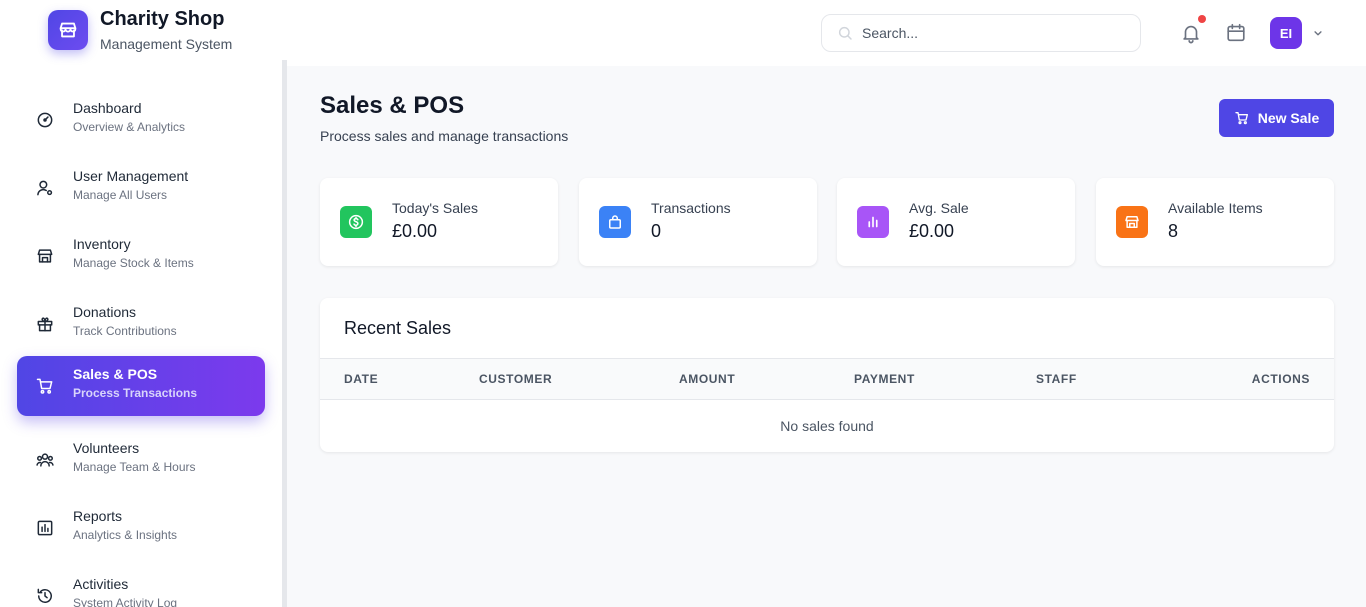 This screenshot has width=1366, height=607. What do you see at coordinates (45, 528) in the screenshot?
I see `chart-icon` at bounding box center [45, 528].